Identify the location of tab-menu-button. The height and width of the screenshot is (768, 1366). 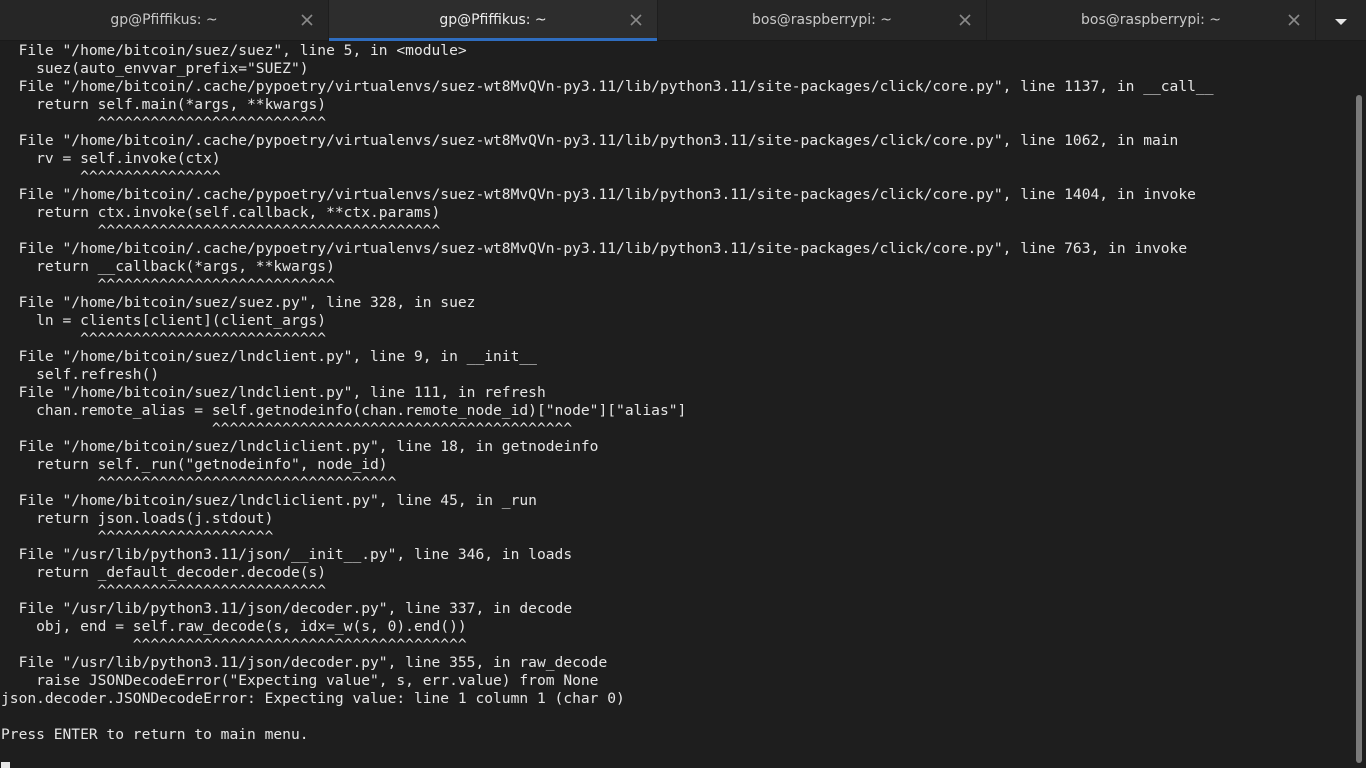
(1341, 20).